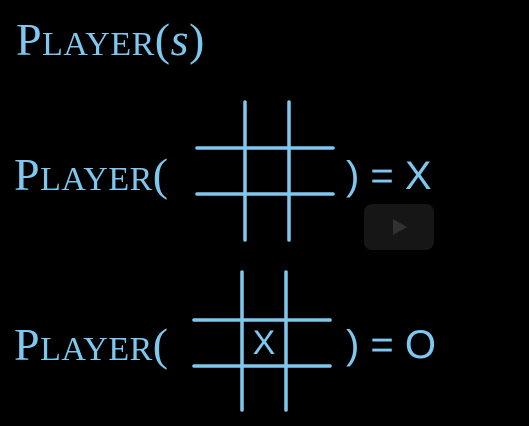 The height and width of the screenshot is (426, 529). Describe the element at coordinates (96, 179) in the screenshot. I see `row1-layer: LAYER` at that location.